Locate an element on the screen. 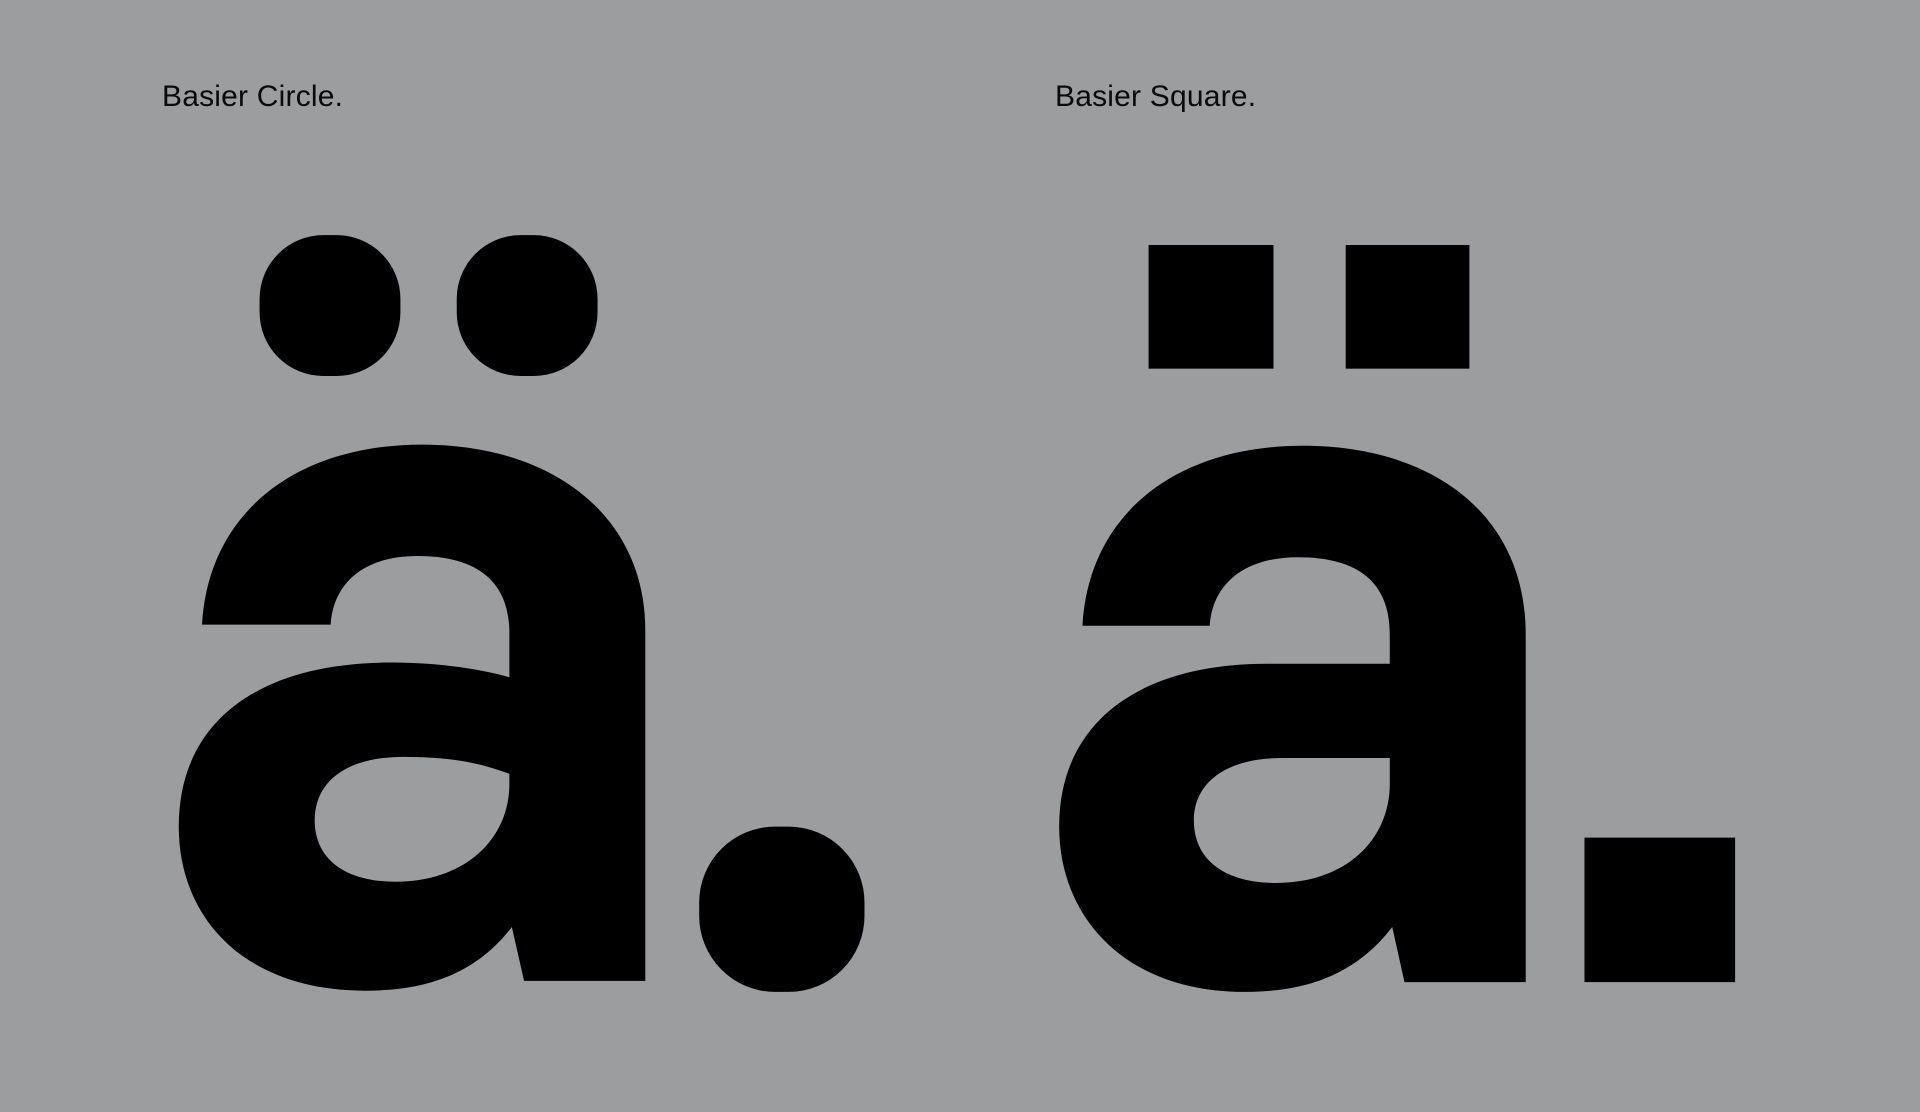  umlaut-dot-square-right is located at coordinates (1407, 306).